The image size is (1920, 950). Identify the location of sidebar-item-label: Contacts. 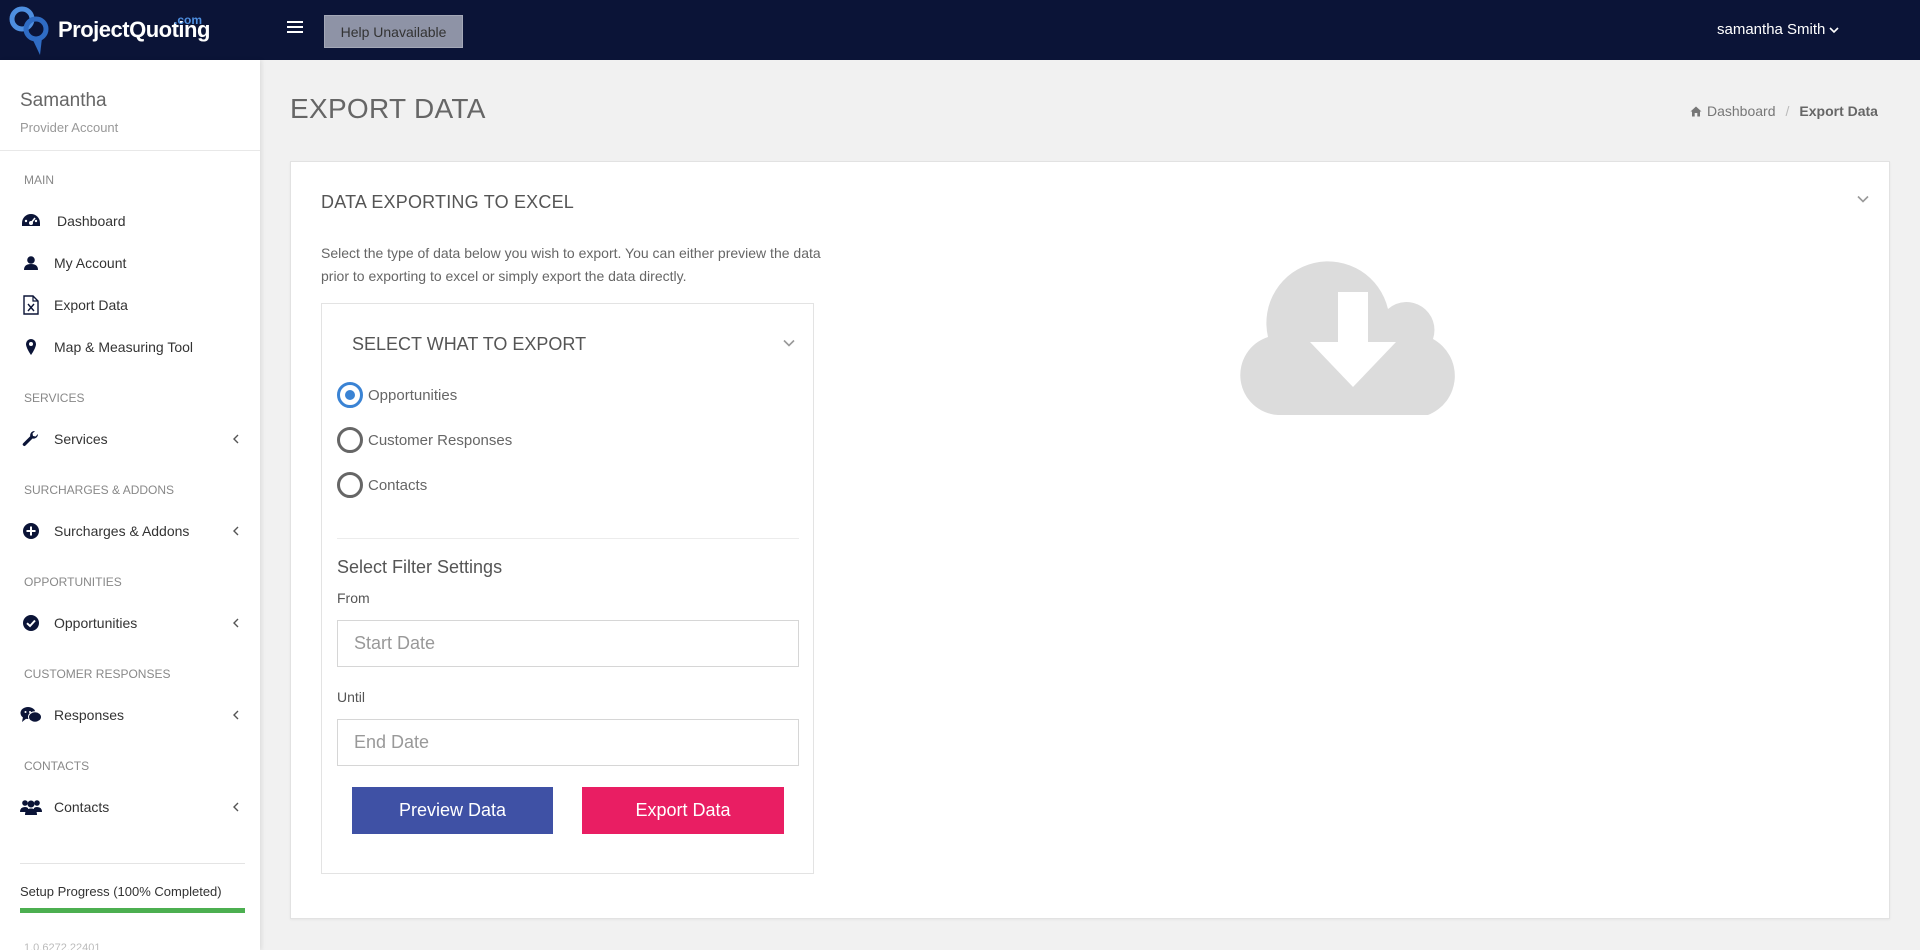
(82, 807).